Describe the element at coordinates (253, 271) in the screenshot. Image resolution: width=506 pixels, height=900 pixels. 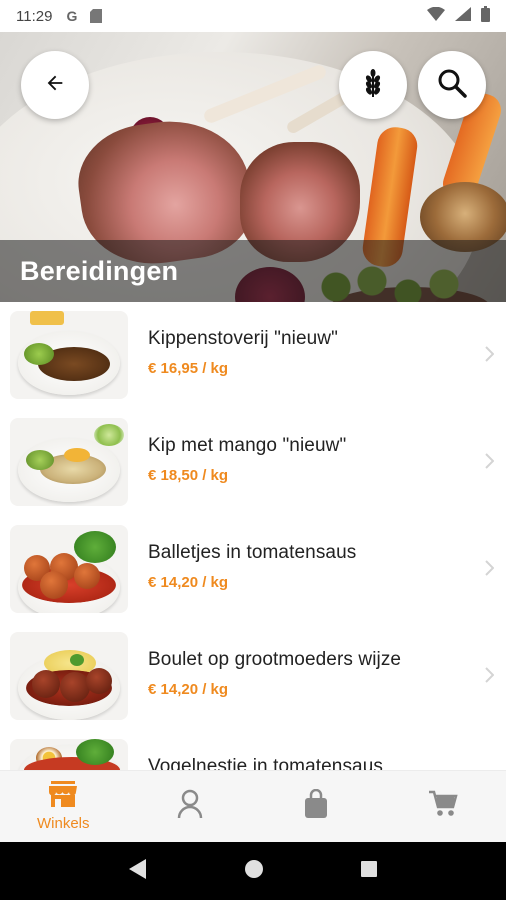
I see `hero-title-bar: Bereidingen` at that location.